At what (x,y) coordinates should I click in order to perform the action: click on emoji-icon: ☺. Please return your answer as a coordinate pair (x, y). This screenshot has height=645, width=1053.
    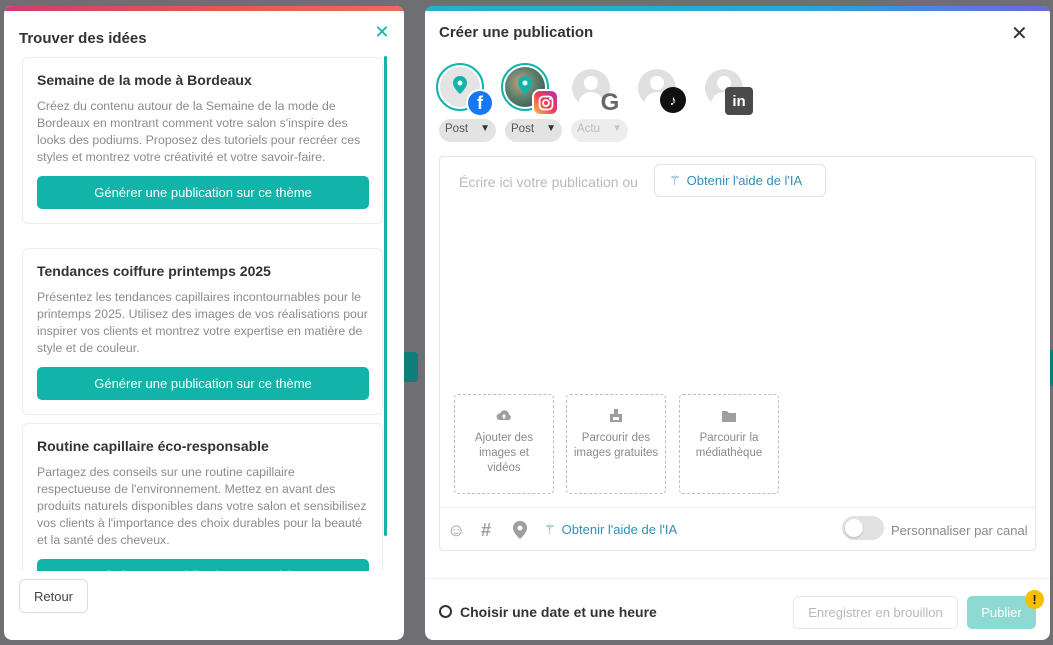
    Looking at the image, I should click on (456, 530).